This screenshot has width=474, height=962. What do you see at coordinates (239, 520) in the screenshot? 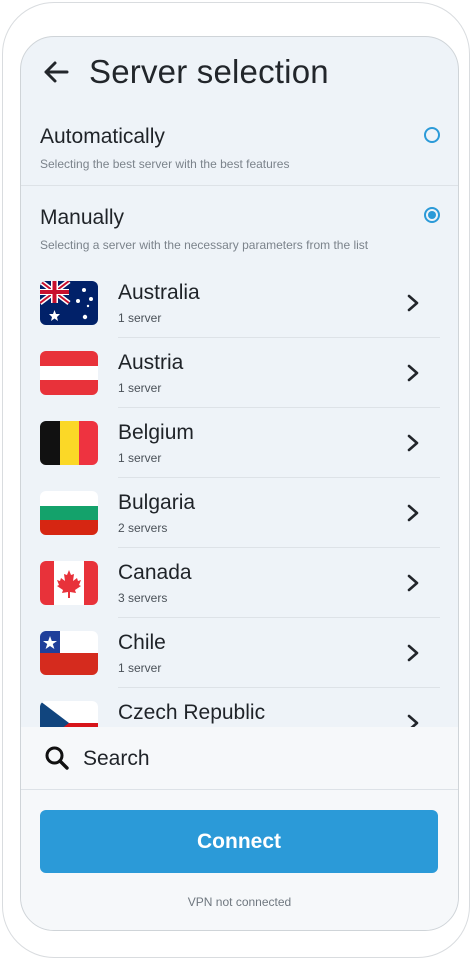
I see `country-row-bulgaria: Bulgaria 2 servers` at bounding box center [239, 520].